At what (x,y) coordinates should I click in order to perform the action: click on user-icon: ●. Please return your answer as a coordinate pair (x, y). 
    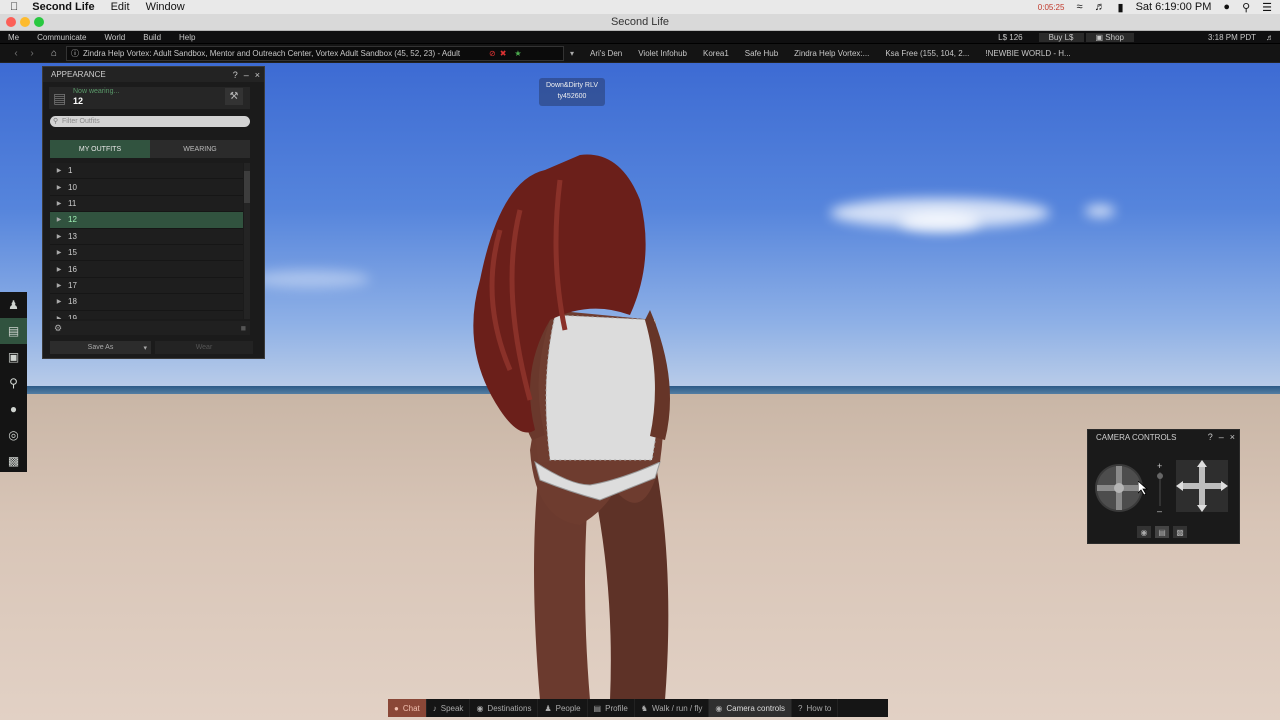
    Looking at the image, I should click on (1226, 7).